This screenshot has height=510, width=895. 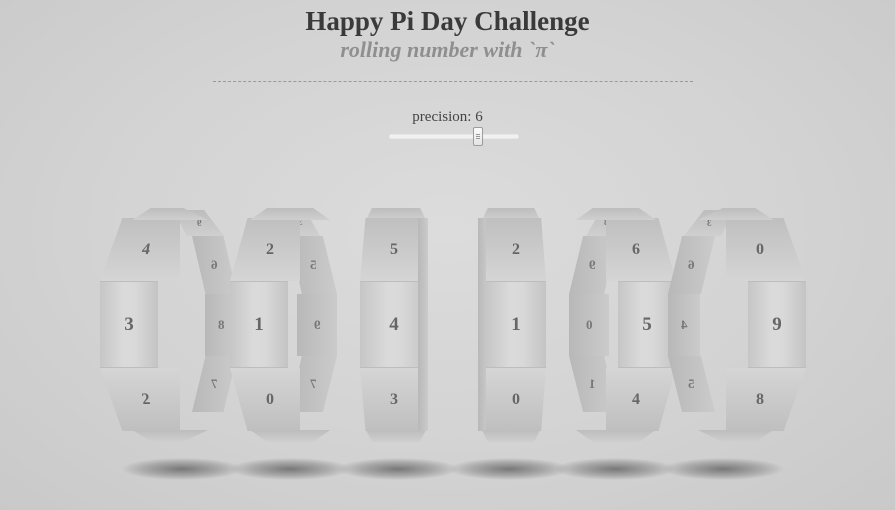 What do you see at coordinates (423, 324) in the screenshot?
I see `wheel-side` at bounding box center [423, 324].